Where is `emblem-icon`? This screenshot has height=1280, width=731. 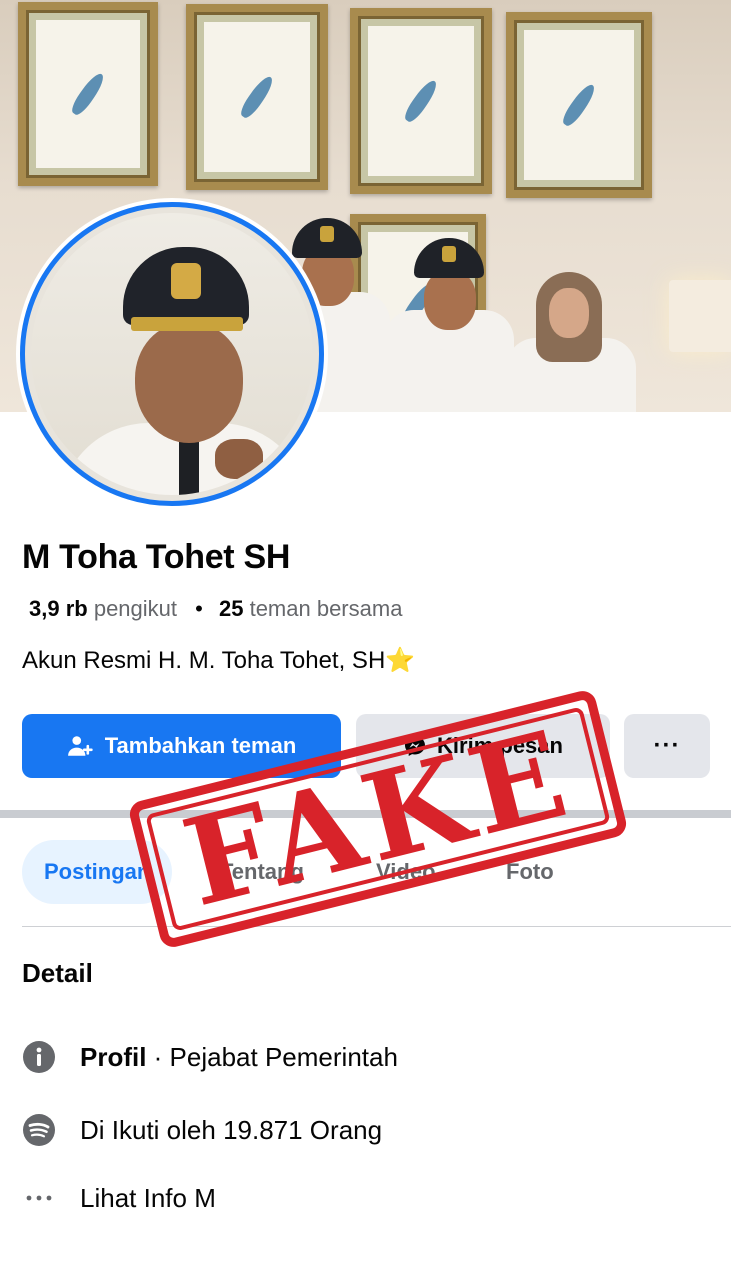
emblem-icon is located at coordinates (186, 281).